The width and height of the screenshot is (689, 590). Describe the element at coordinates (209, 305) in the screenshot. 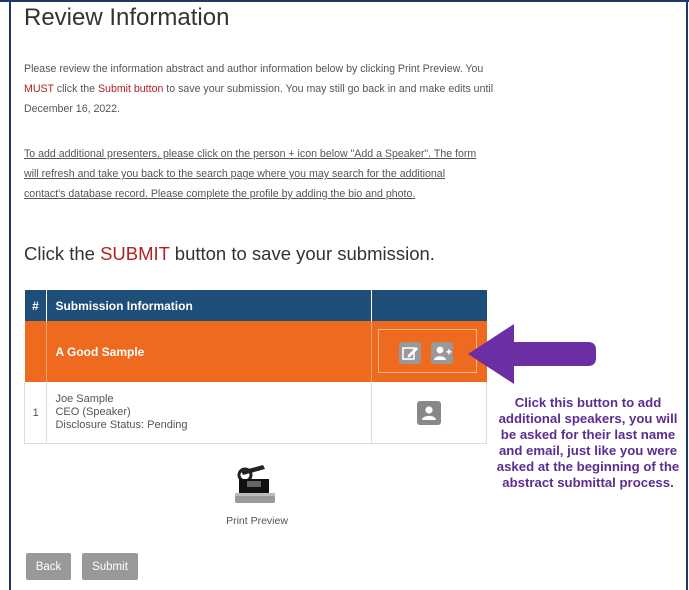

I see `header-submission-information: Submission Information` at that location.